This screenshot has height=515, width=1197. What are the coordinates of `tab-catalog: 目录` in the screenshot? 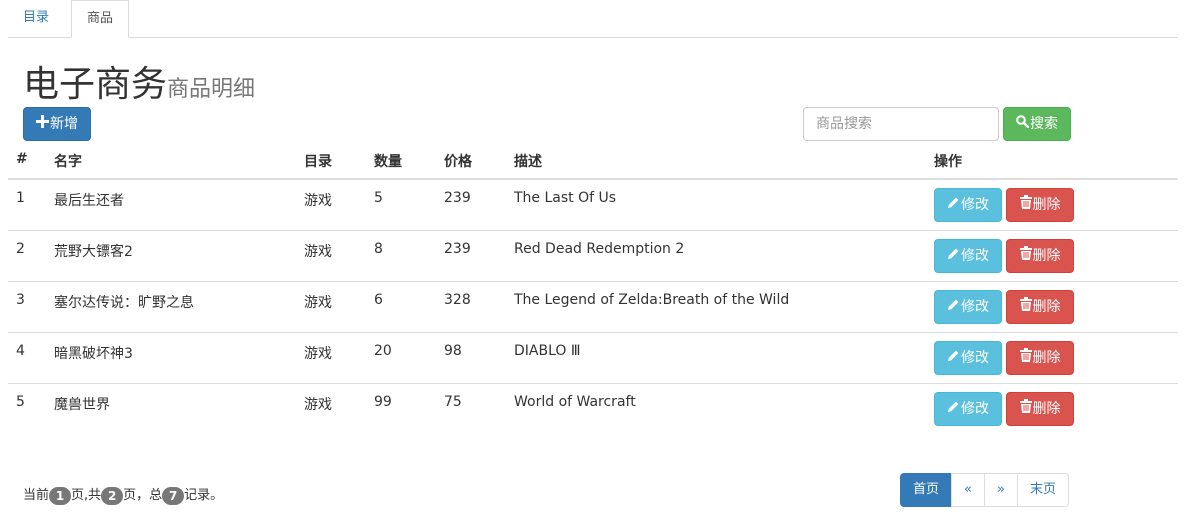 It's located at (36, 18).